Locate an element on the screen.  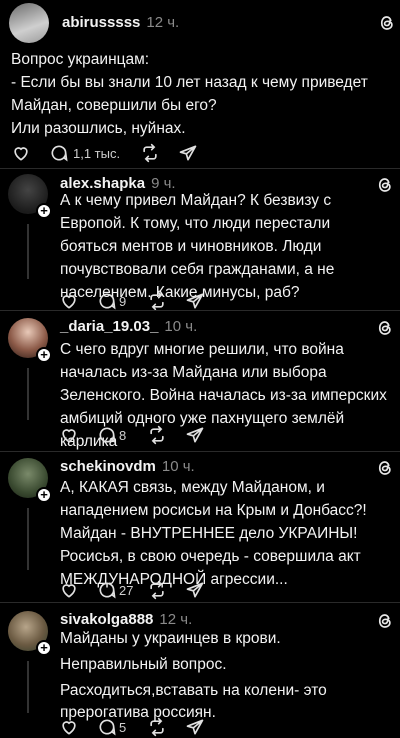
action-bar: 8 is located at coordinates (132, 435).